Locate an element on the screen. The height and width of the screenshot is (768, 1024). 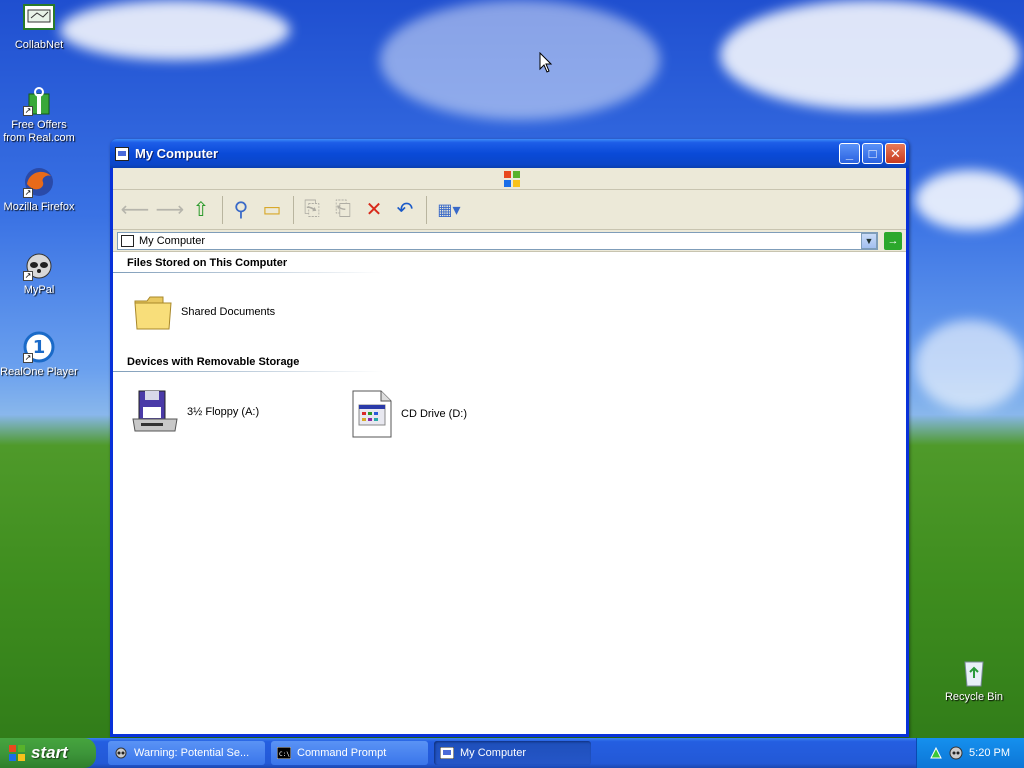
move-to-button: ⎘ is located at coordinates (312, 210).